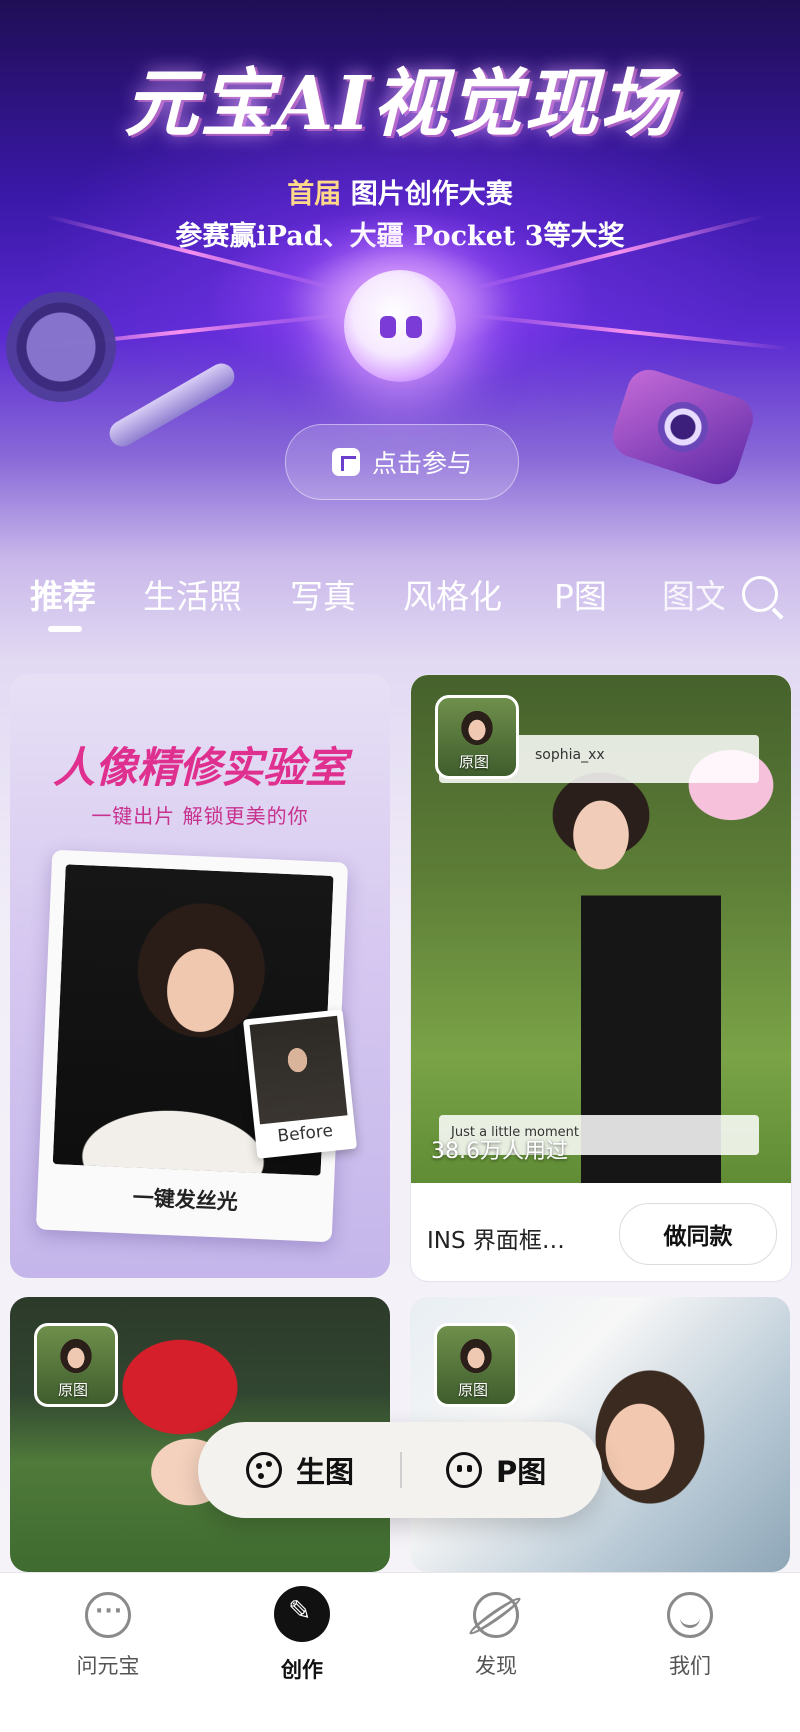 The width and height of the screenshot is (800, 1732). What do you see at coordinates (496, 1666) in the screenshot?
I see `nav-label: 发现` at bounding box center [496, 1666].